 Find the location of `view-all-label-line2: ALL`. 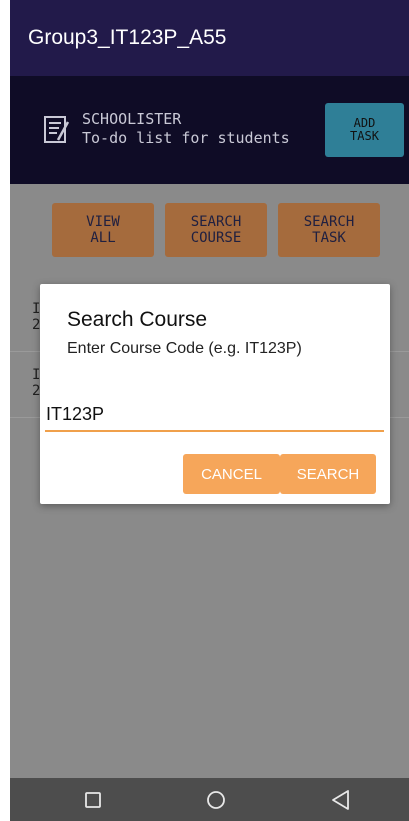

view-all-label-line2: ALL is located at coordinates (103, 238).